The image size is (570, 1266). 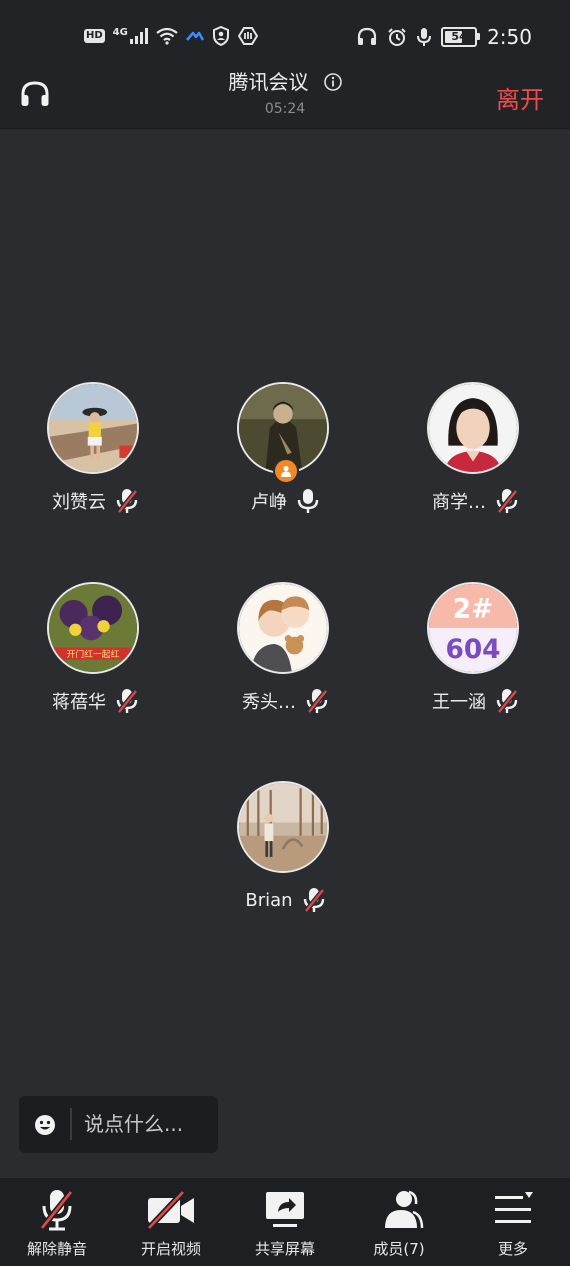 What do you see at coordinates (285, 1209) in the screenshot?
I see `share-screen-icon` at bounding box center [285, 1209].